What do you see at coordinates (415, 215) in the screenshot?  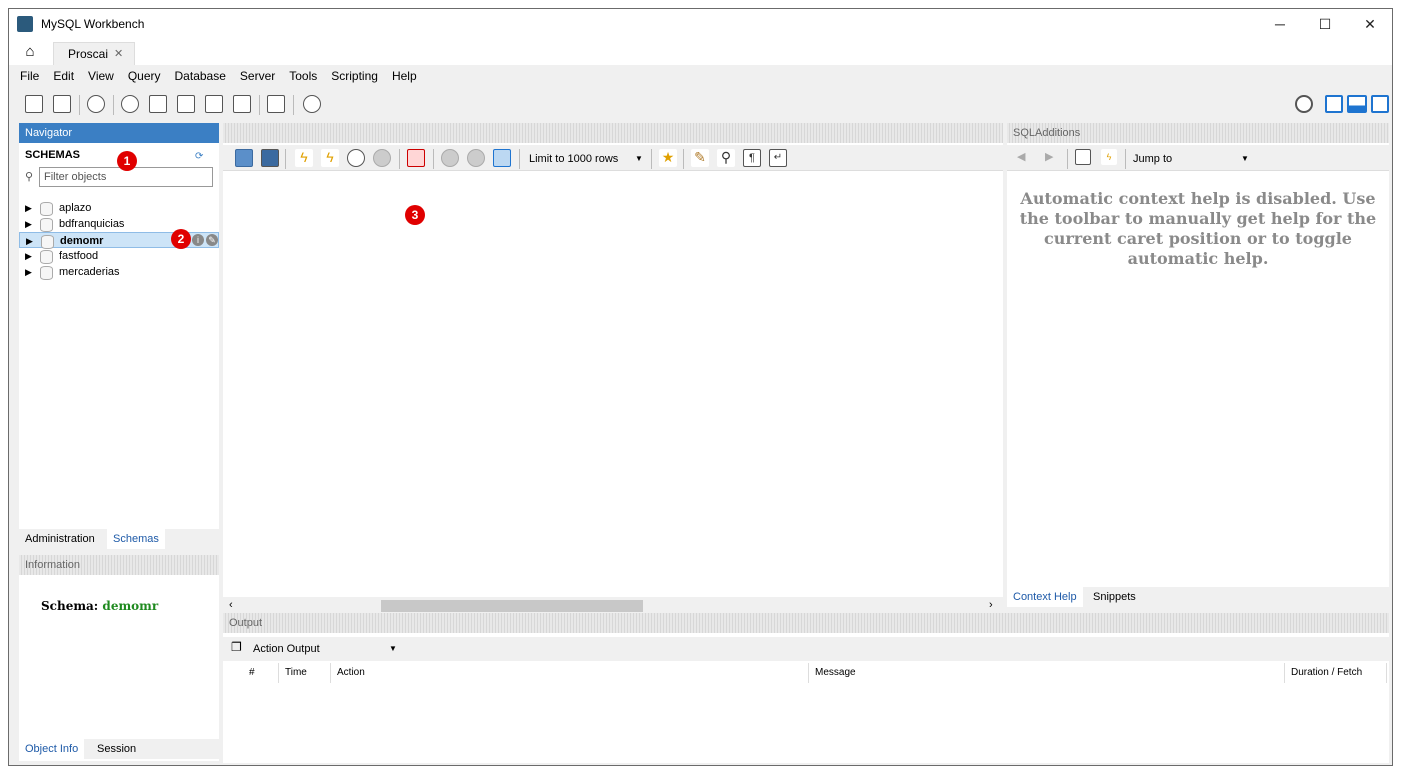 I see `annotation-badge-3: 3` at bounding box center [415, 215].